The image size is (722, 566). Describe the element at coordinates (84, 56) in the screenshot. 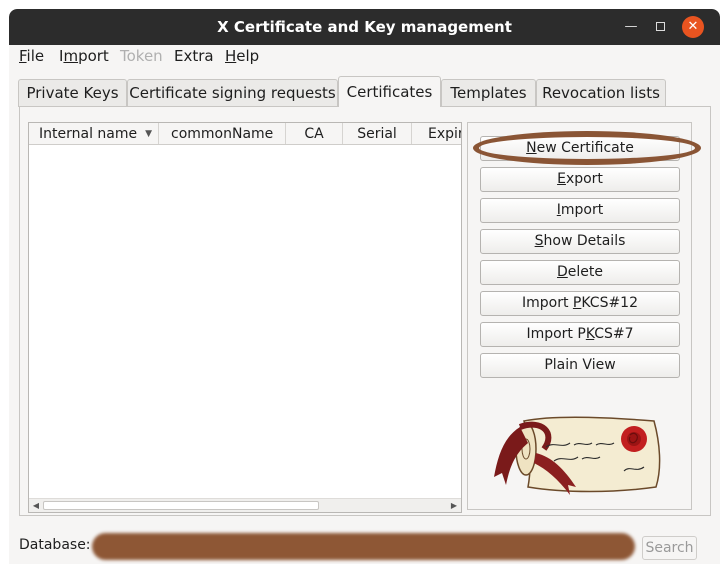

I see `menu-import: Import` at that location.